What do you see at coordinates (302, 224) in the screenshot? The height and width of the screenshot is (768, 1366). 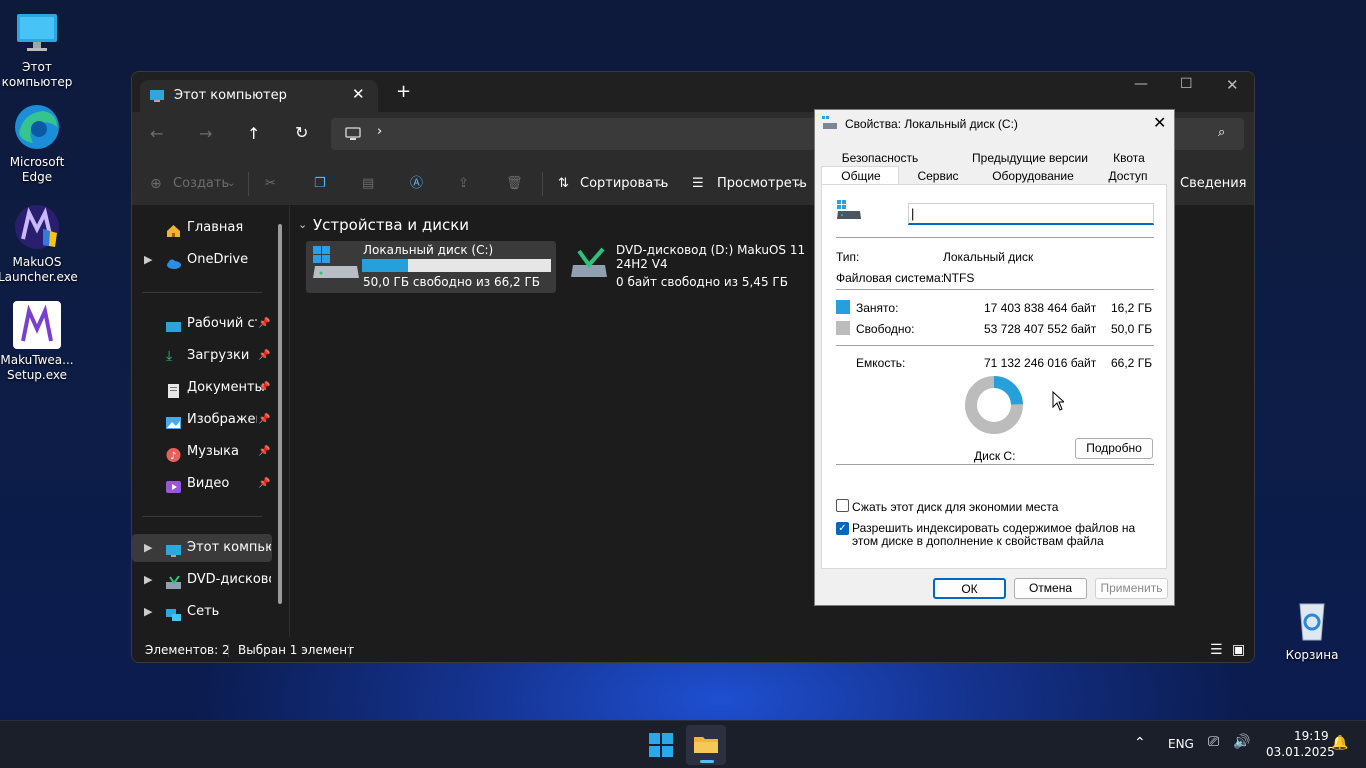 I see `collapse-chevron-icon: ⌄` at bounding box center [302, 224].